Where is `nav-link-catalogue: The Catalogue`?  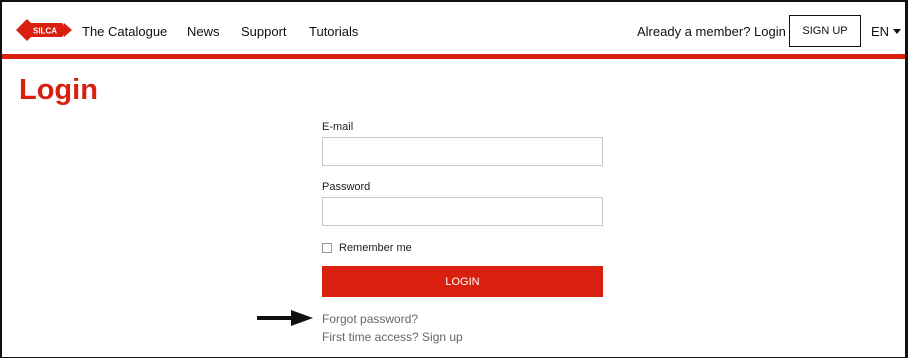 nav-link-catalogue: The Catalogue is located at coordinates (124, 31).